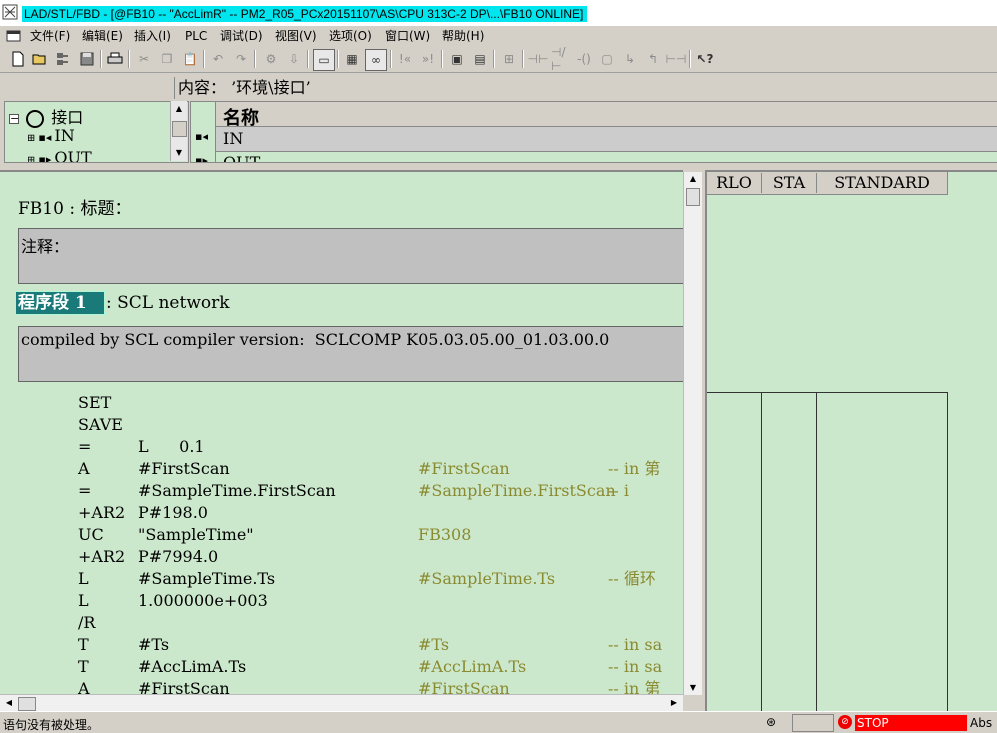 This screenshot has width=997, height=733. I want to click on code-symbol: #Ts, so click(434, 644).